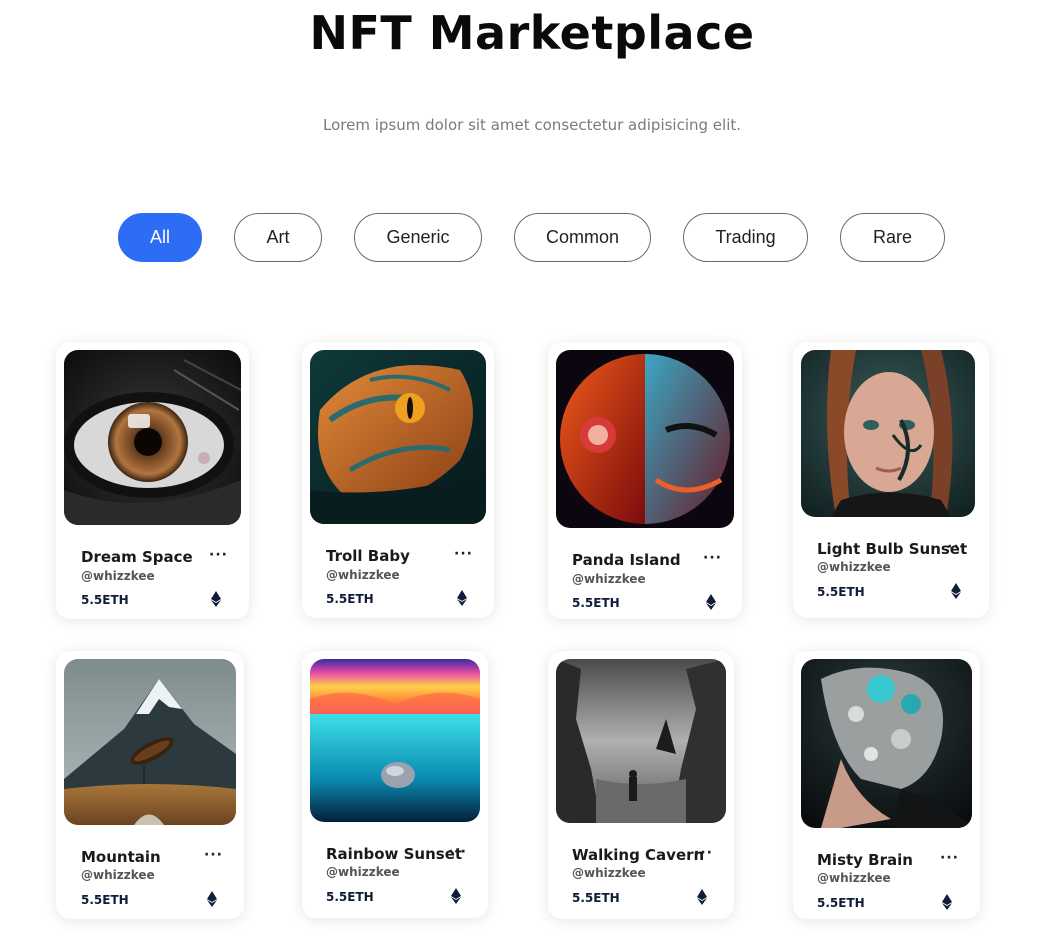  Describe the element at coordinates (886, 743) in the screenshot. I see `nft-image-misty-brain` at that location.